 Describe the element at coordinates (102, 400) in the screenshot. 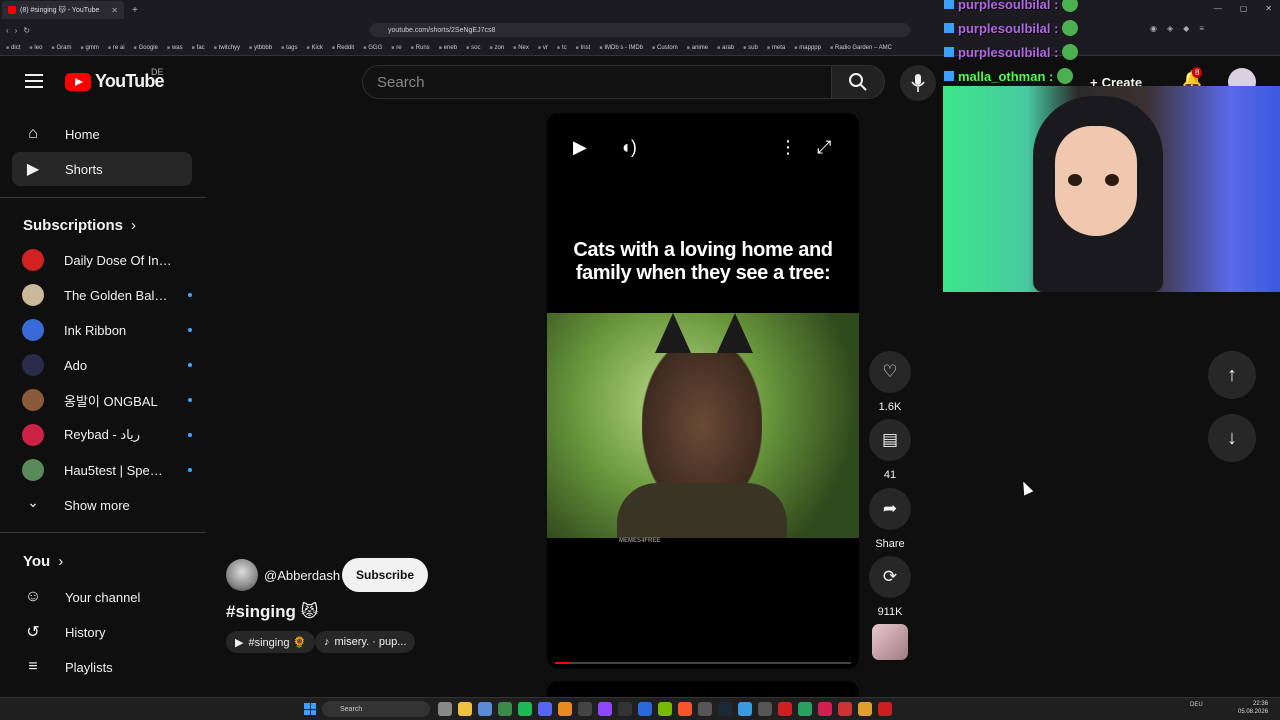

I see `sidebar-item-subscription: 옹발이 ONGBAL` at that location.